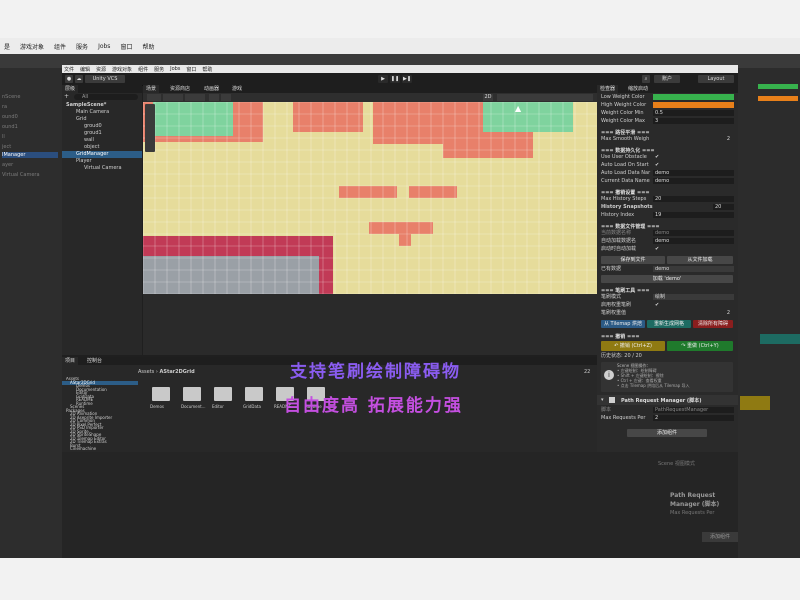  I want to click on account-icon: ●, so click(69, 79).